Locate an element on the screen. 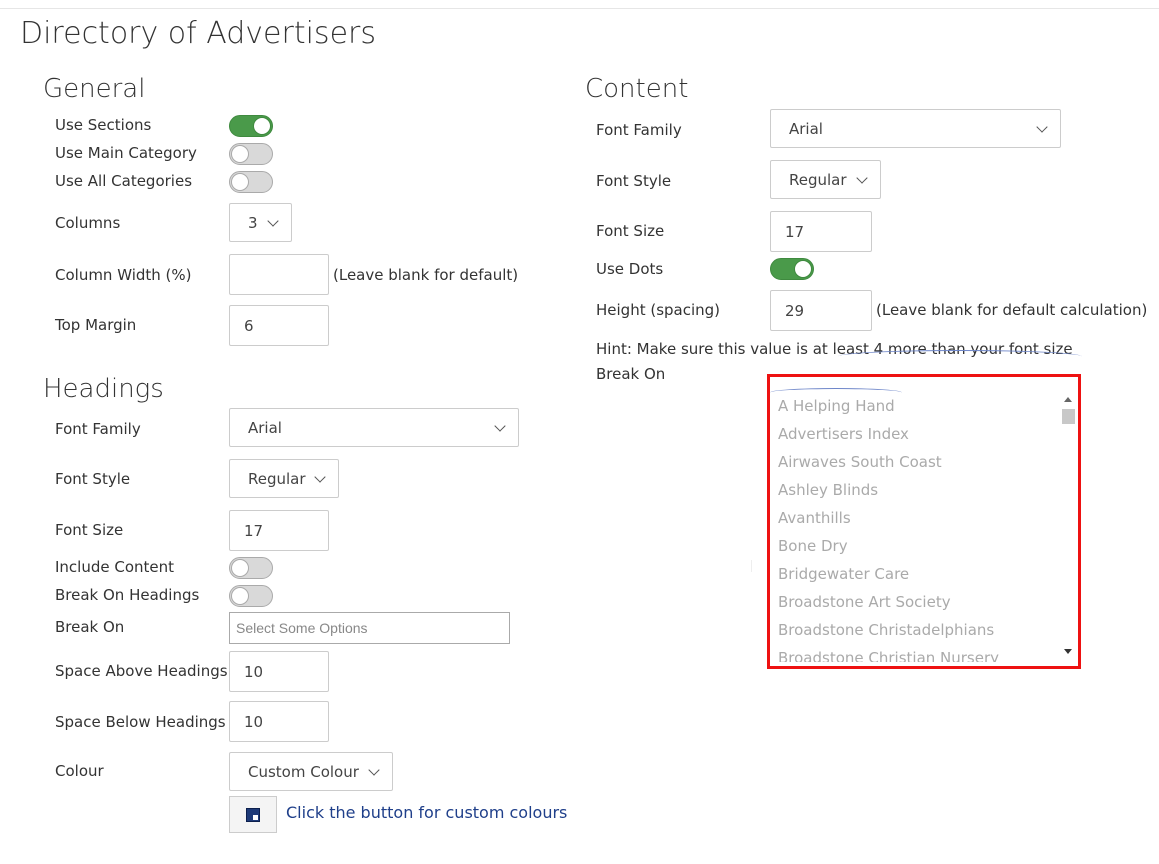  use-sections-toggle is located at coordinates (251, 126).